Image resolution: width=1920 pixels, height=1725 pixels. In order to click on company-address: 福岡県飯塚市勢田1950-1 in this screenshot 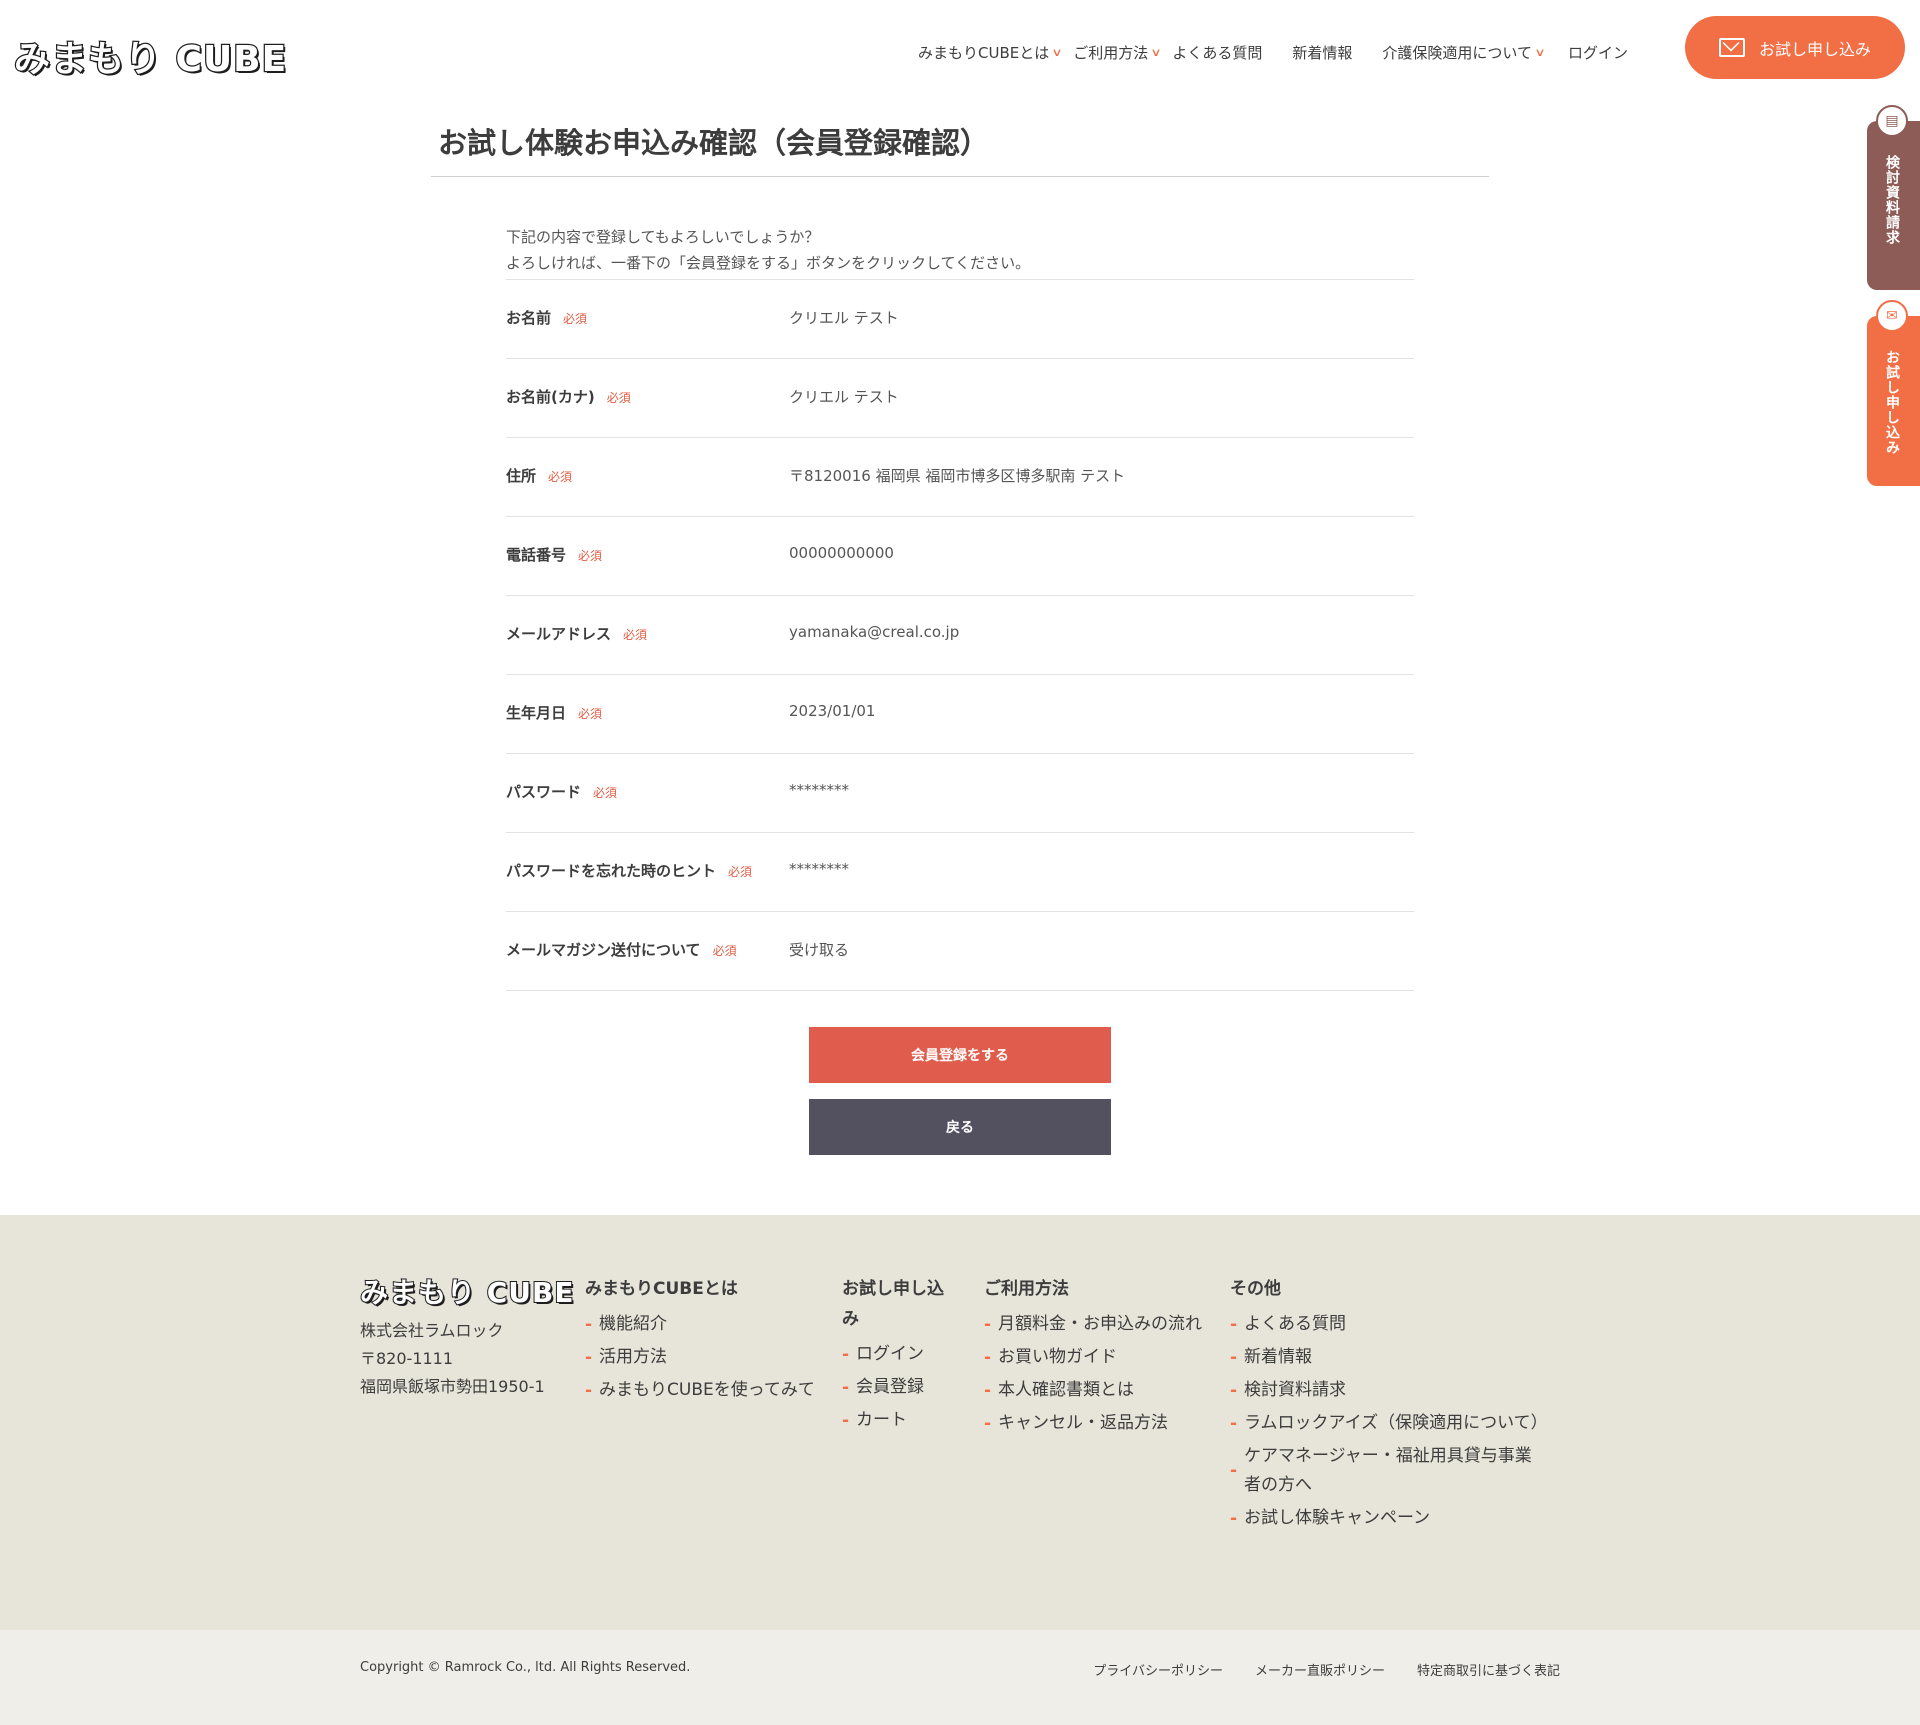, I will do `click(452, 1386)`.